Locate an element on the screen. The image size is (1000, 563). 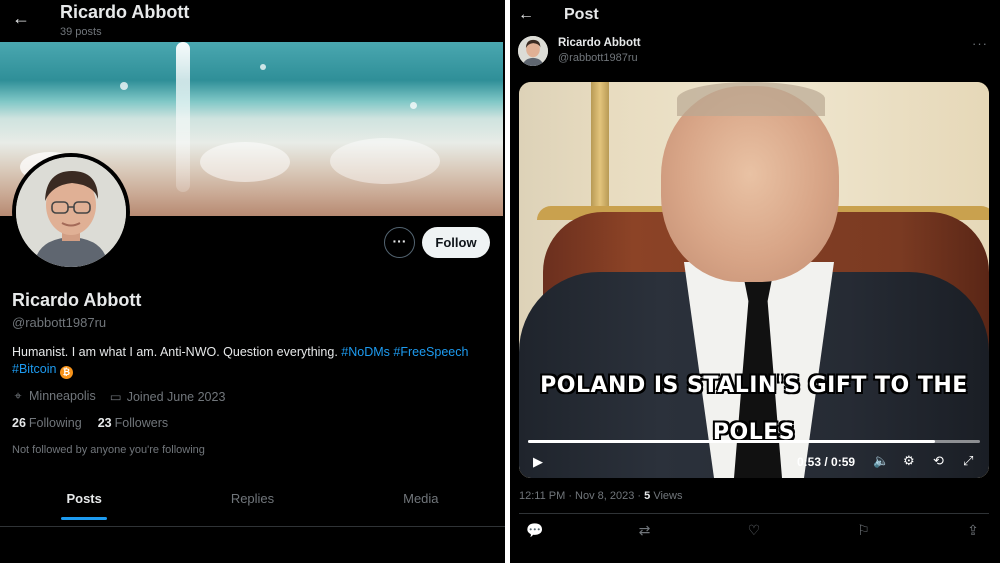
following-link: 26 Following is located at coordinates (47, 423).